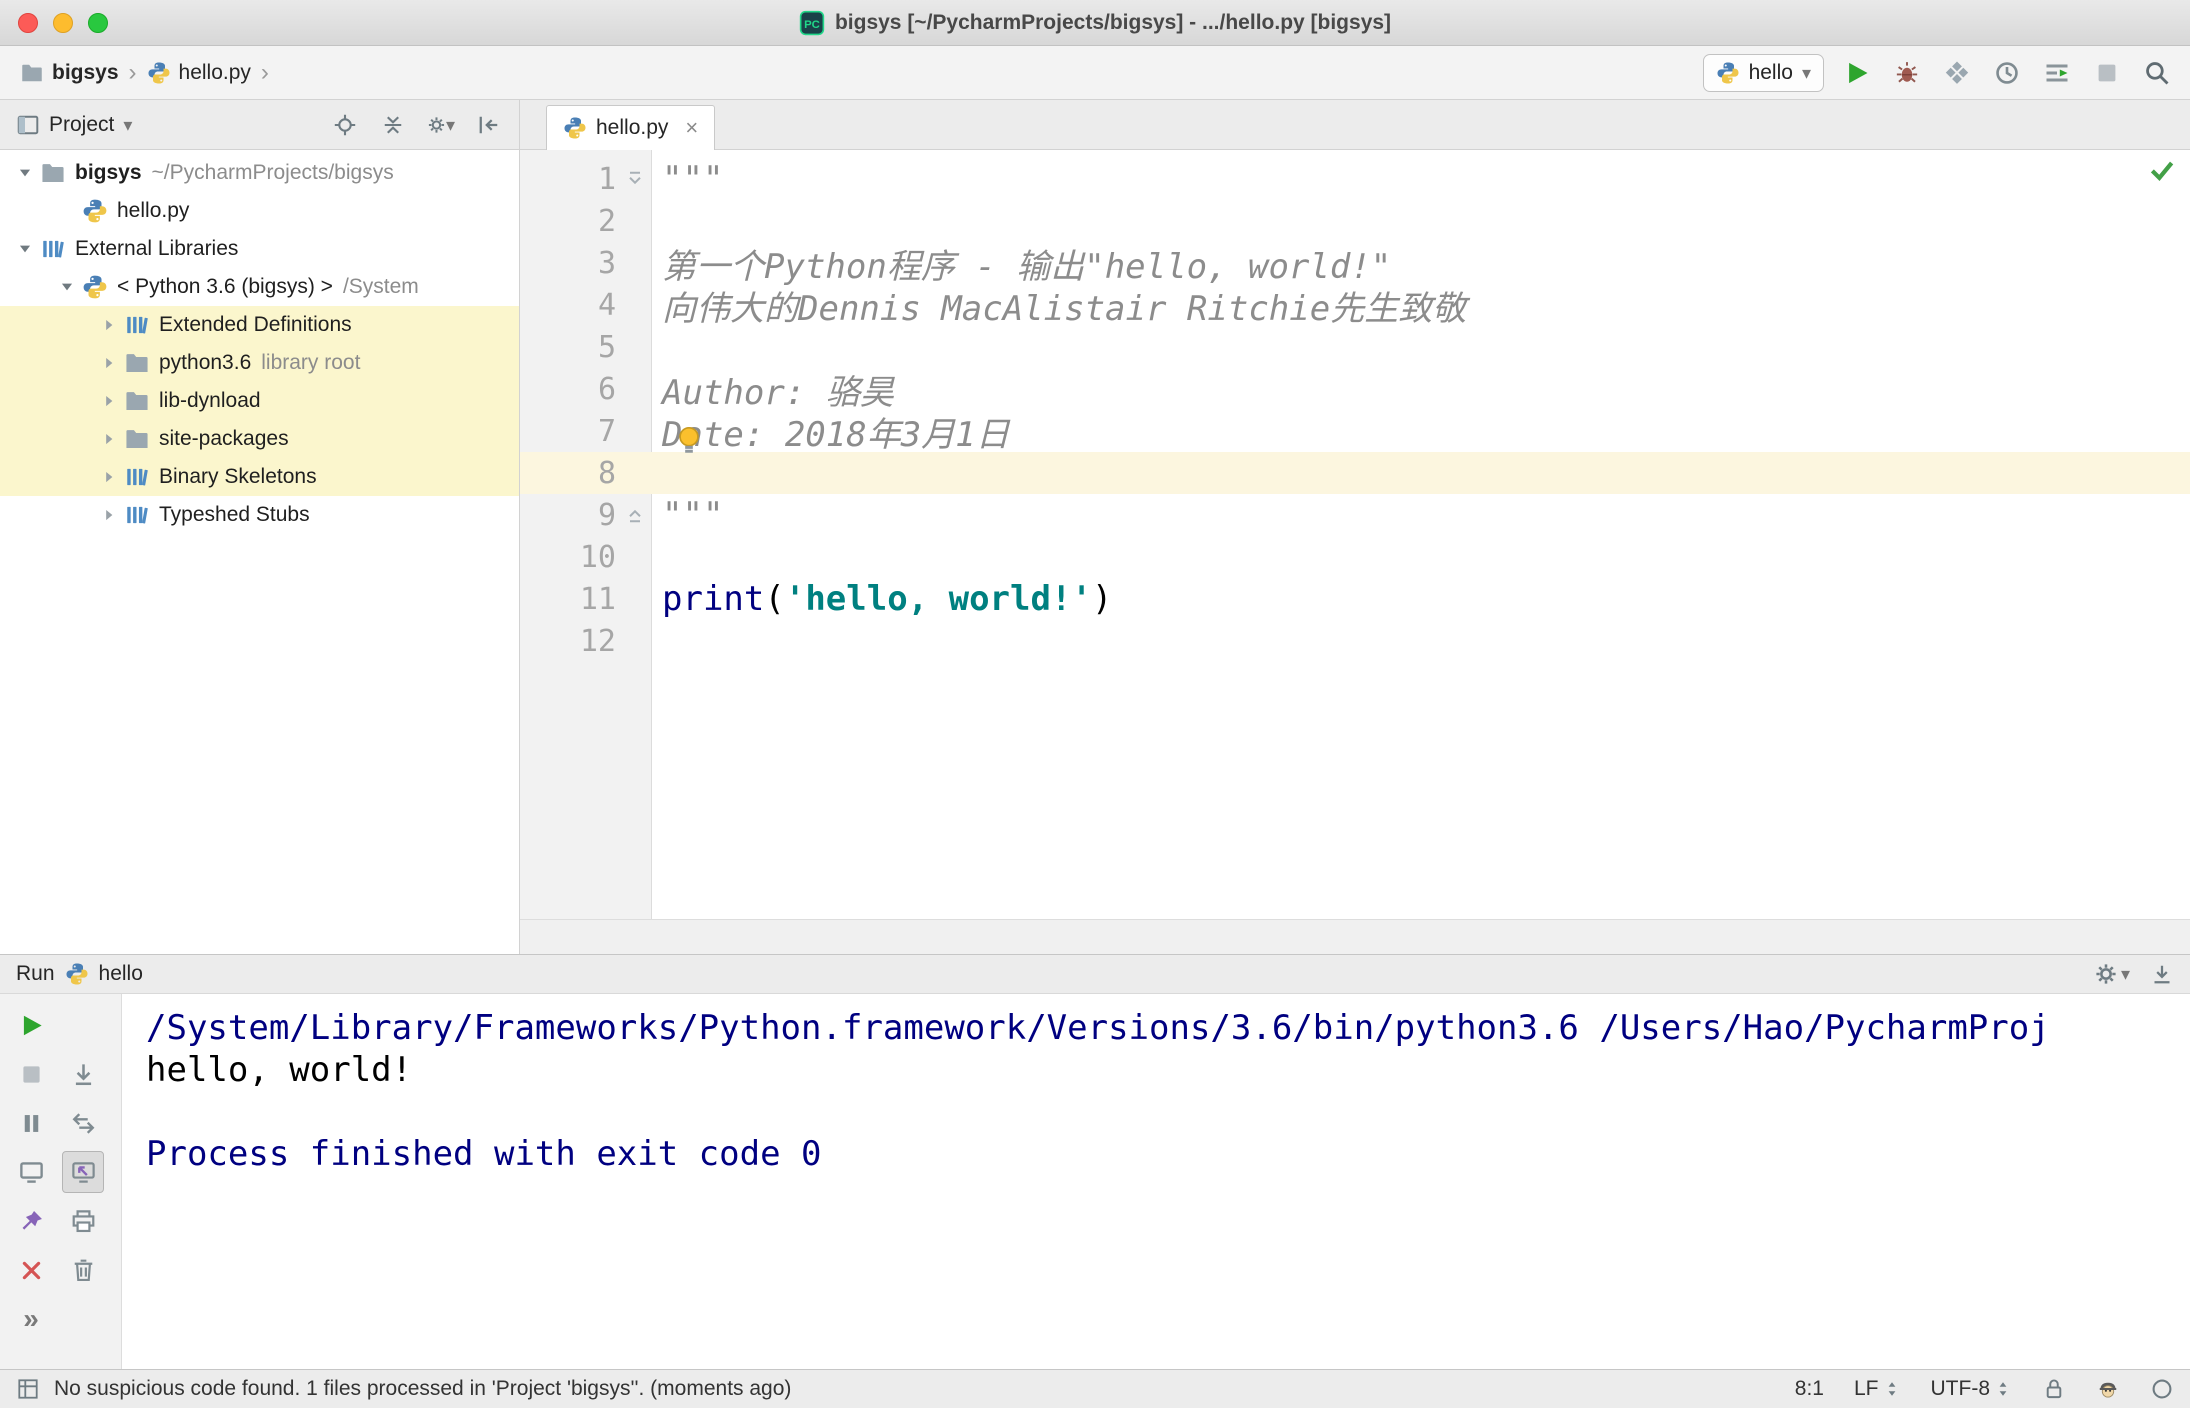 This screenshot has height=1408, width=2190. I want to click on profiler-button, so click(2007, 73).